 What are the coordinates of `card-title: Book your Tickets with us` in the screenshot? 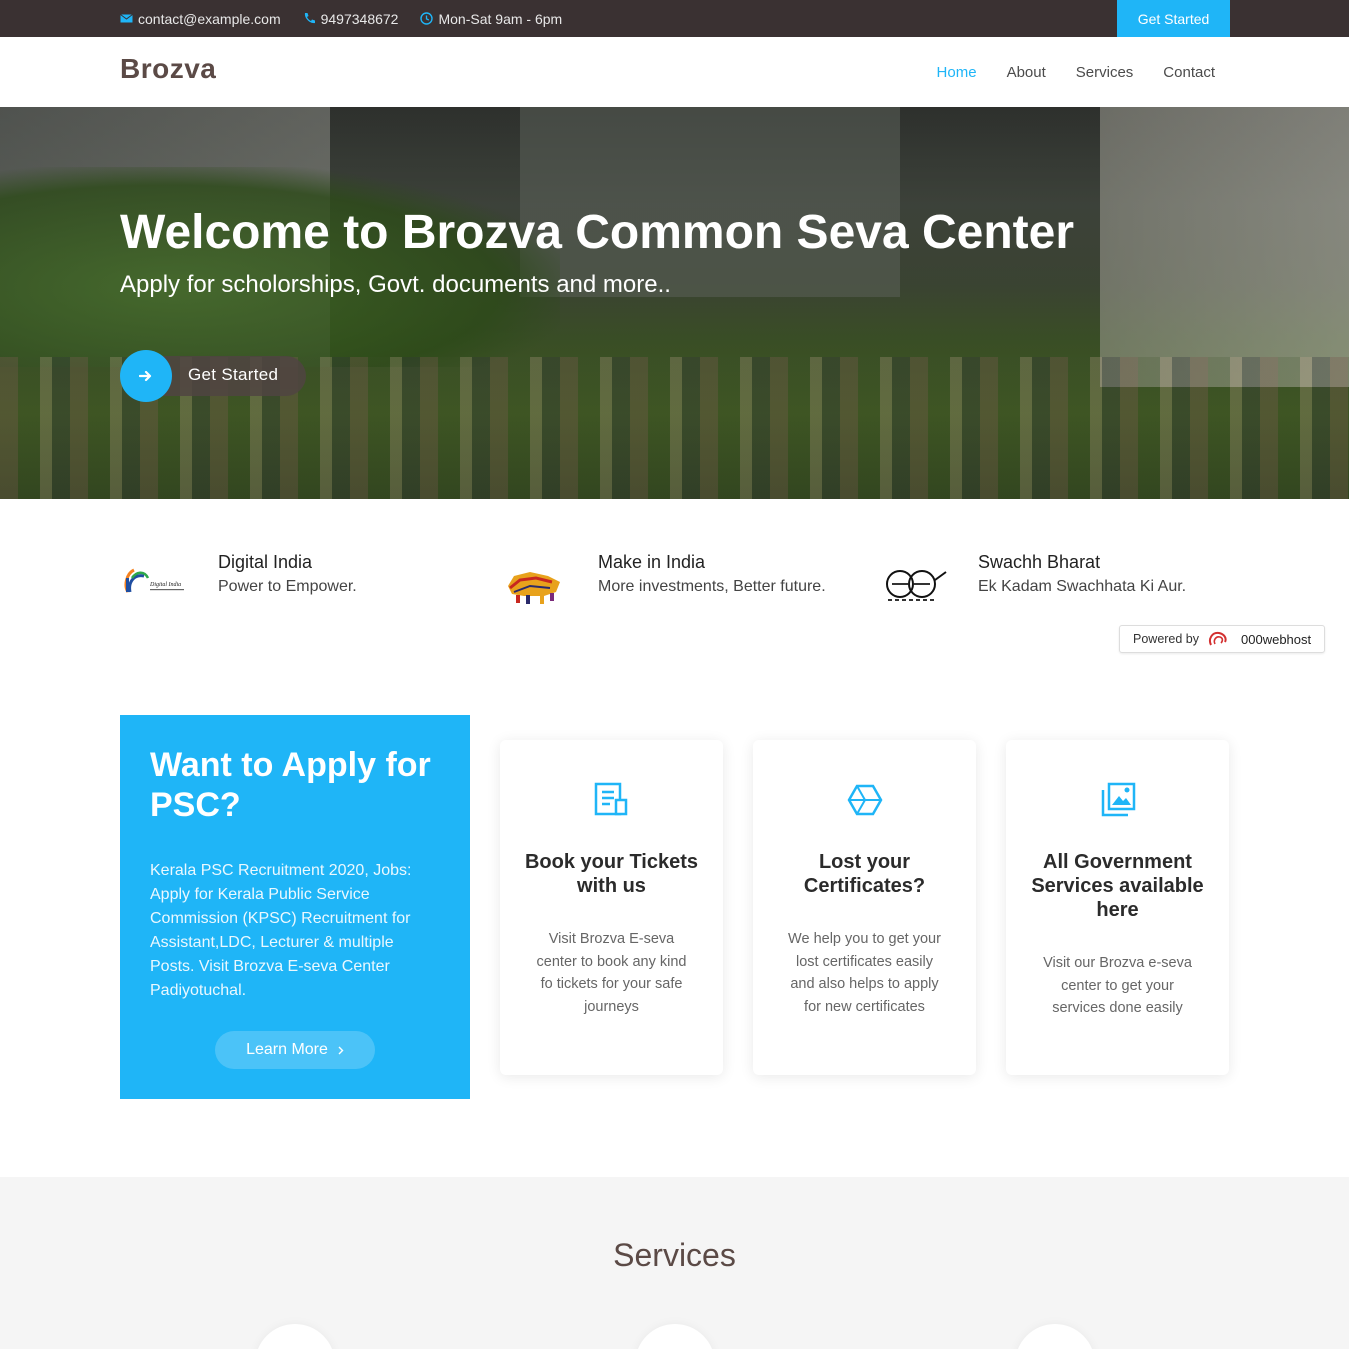 It's located at (611, 874).